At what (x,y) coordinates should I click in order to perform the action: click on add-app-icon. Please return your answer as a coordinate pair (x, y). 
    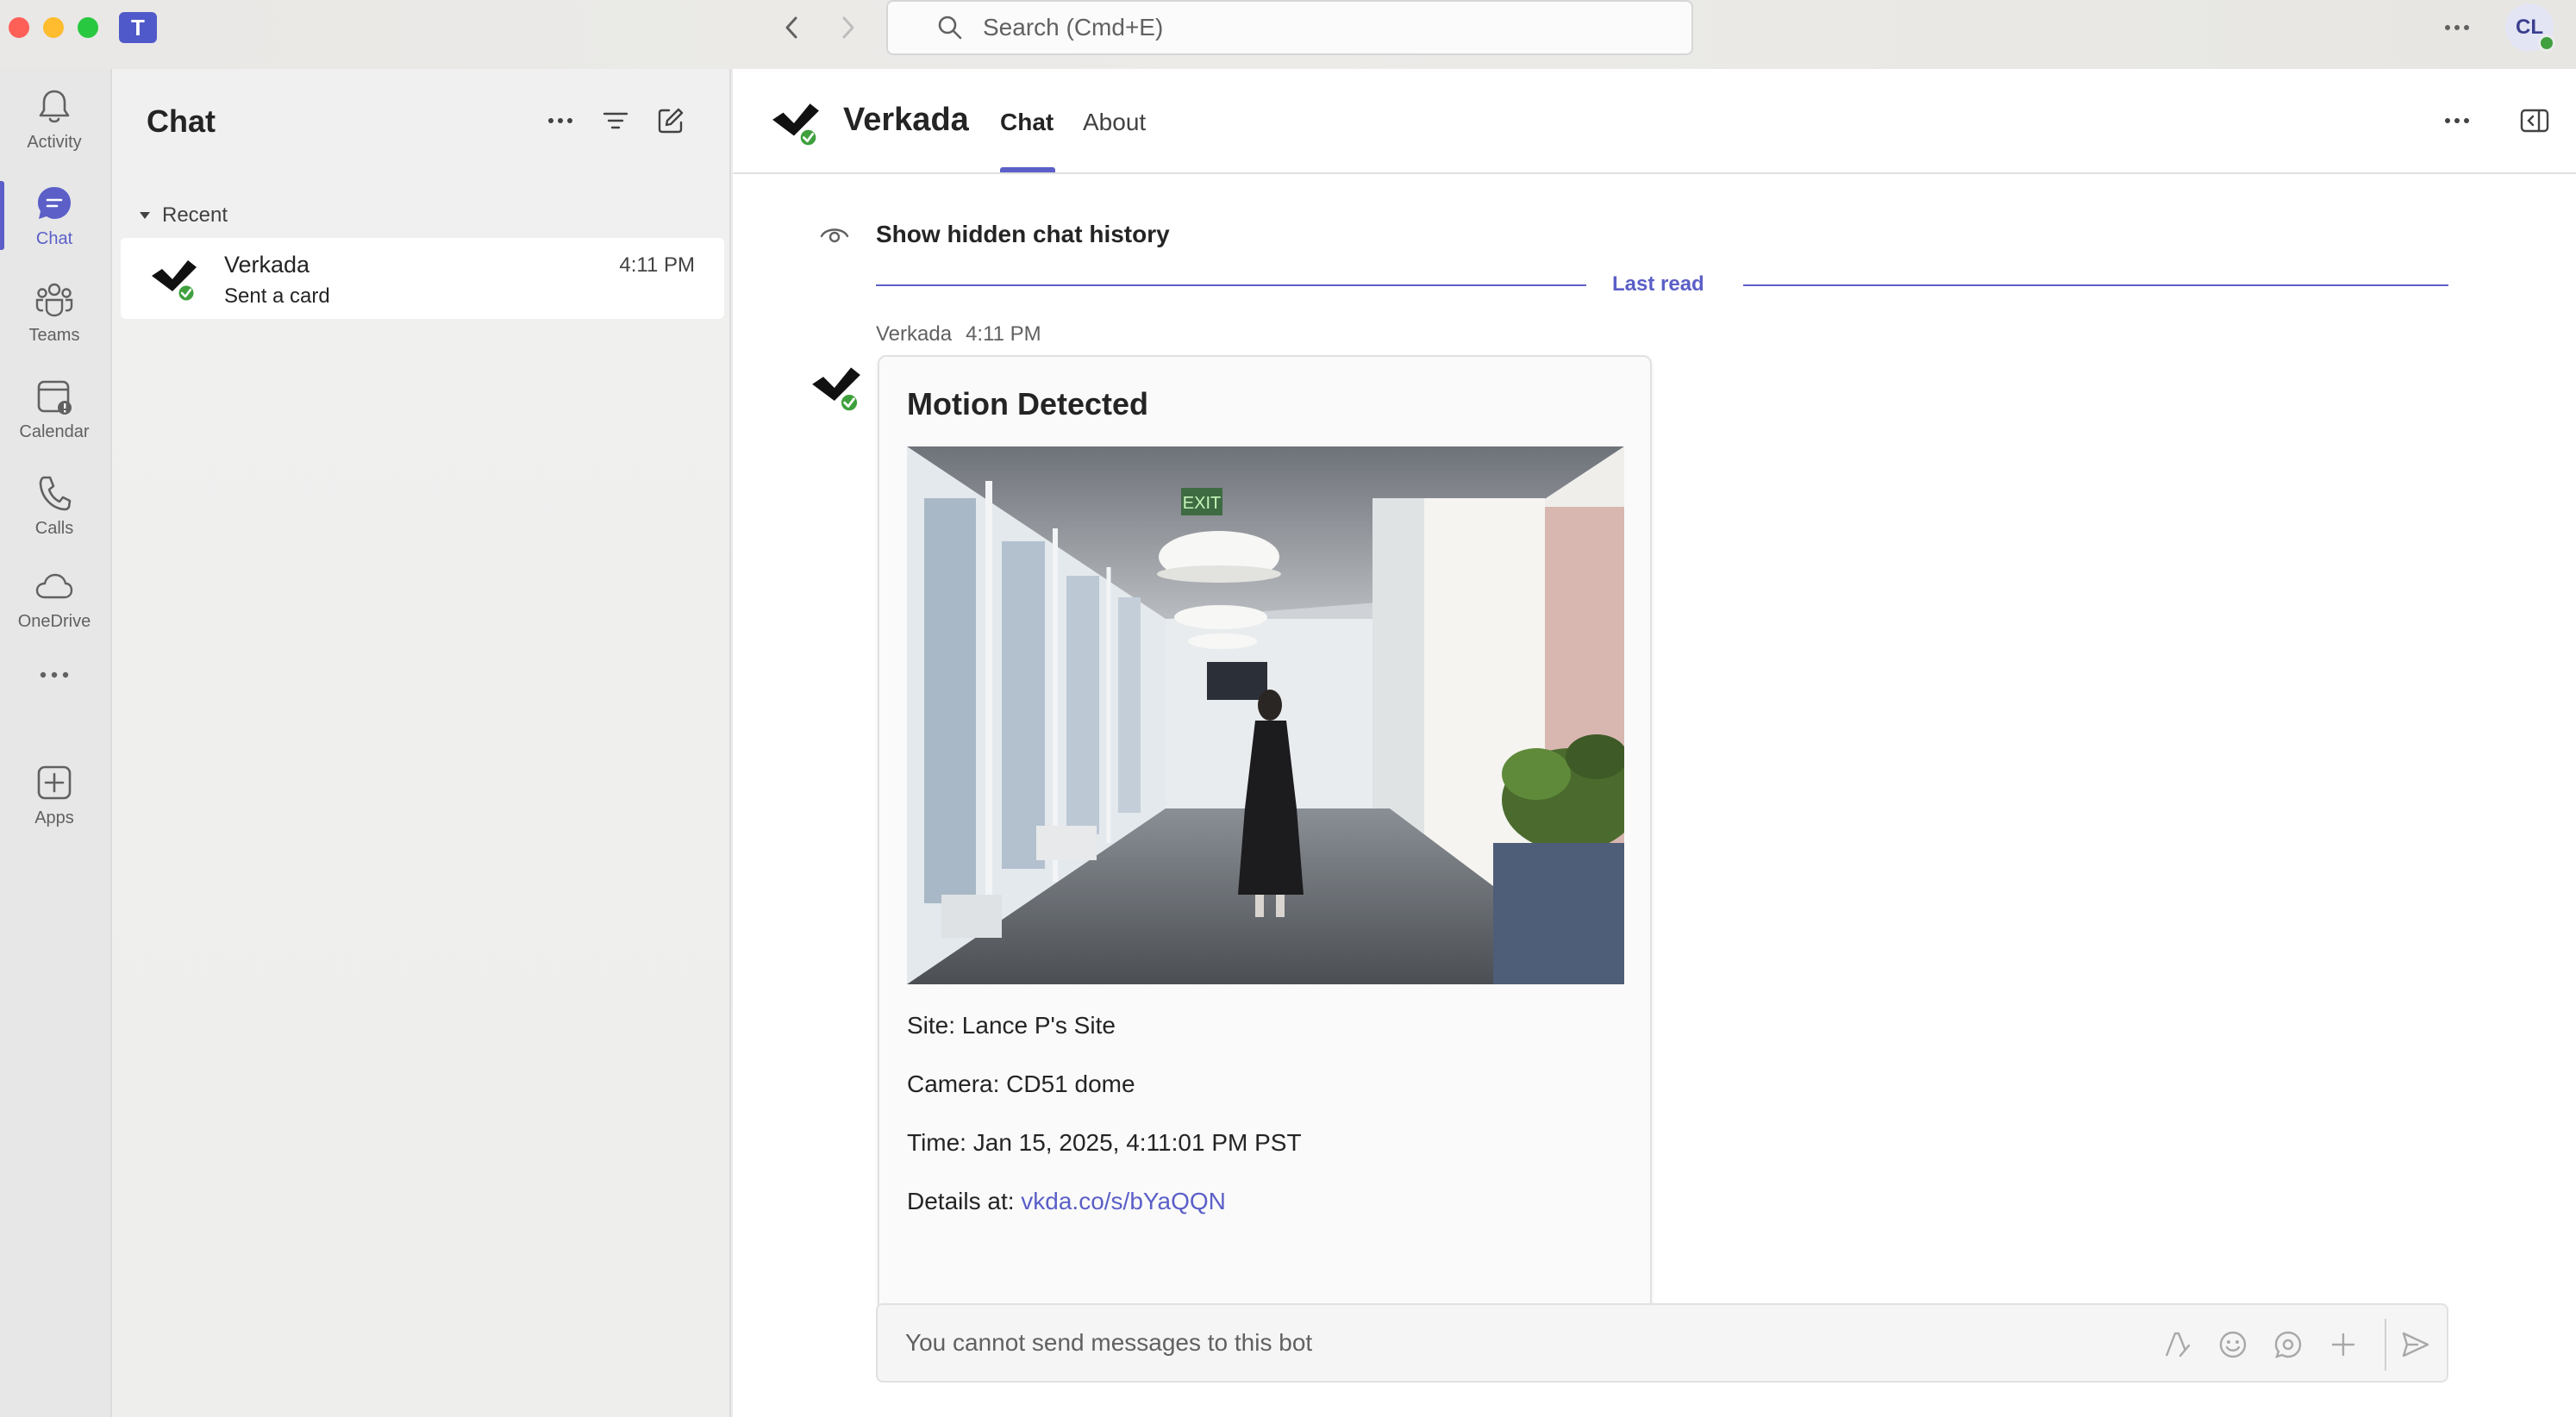
    Looking at the image, I should click on (54, 782).